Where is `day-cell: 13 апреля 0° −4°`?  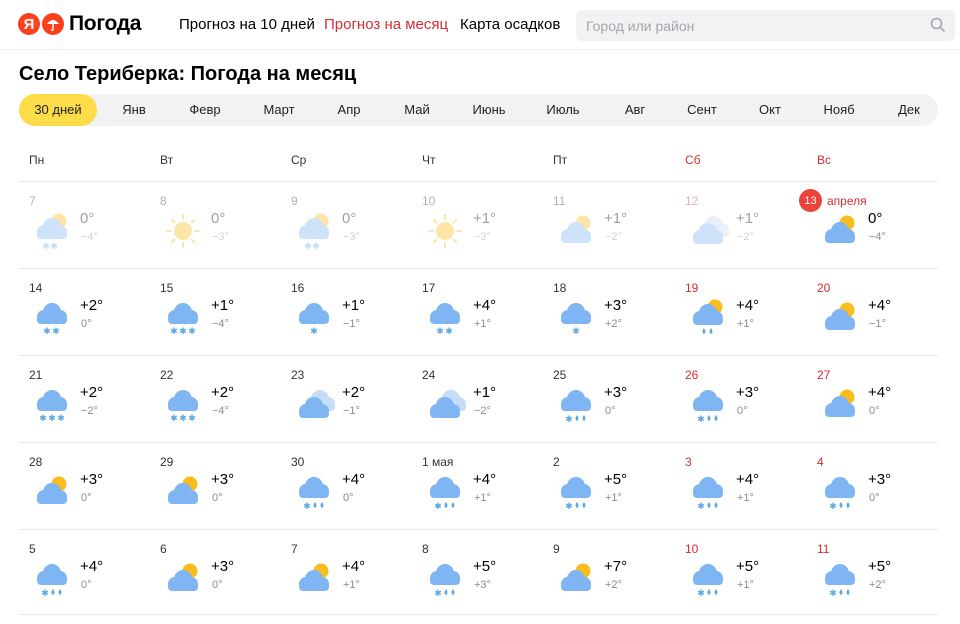
day-cell: 13 апреля 0° −4° is located at coordinates (868, 225).